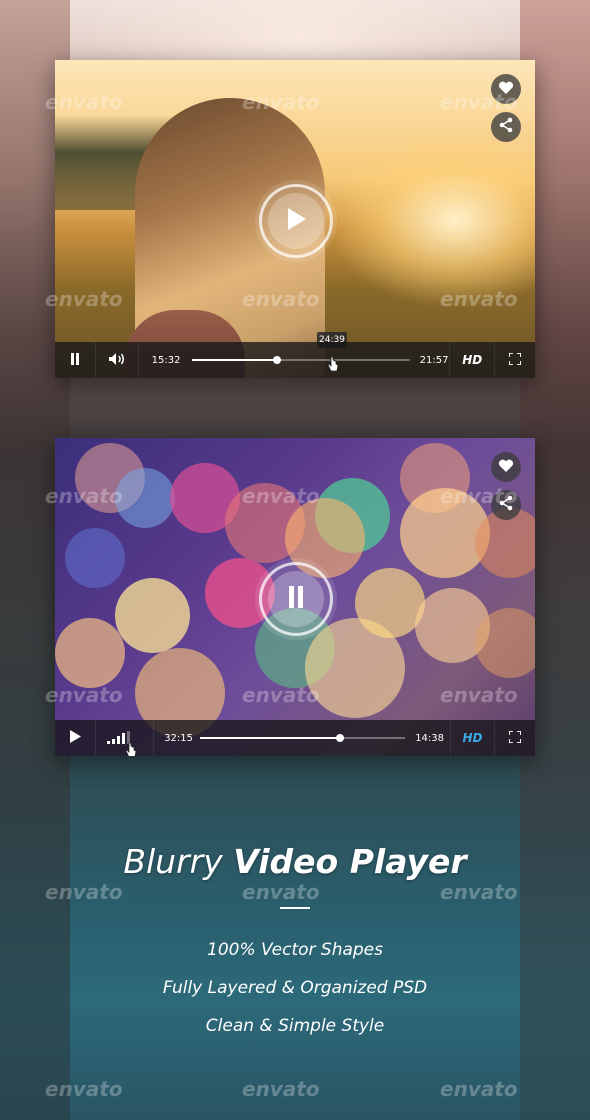 The height and width of the screenshot is (1120, 590). I want to click on total-time: 14:38, so click(430, 738).